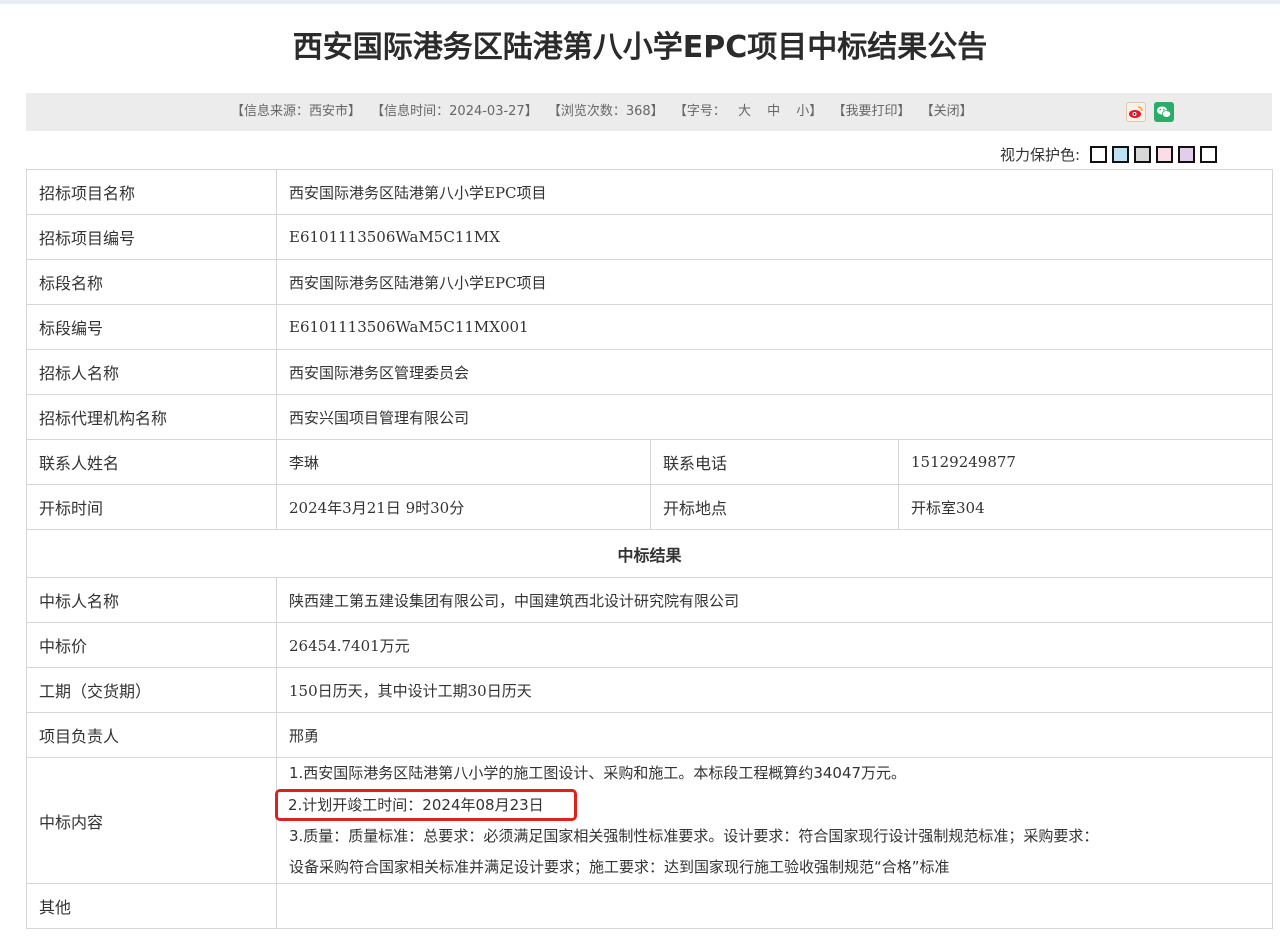 Image resolution: width=1280 pixels, height=946 pixels. Describe the element at coordinates (1111, 154) in the screenshot. I see `eye-protection-row: 视力保护色:` at that location.